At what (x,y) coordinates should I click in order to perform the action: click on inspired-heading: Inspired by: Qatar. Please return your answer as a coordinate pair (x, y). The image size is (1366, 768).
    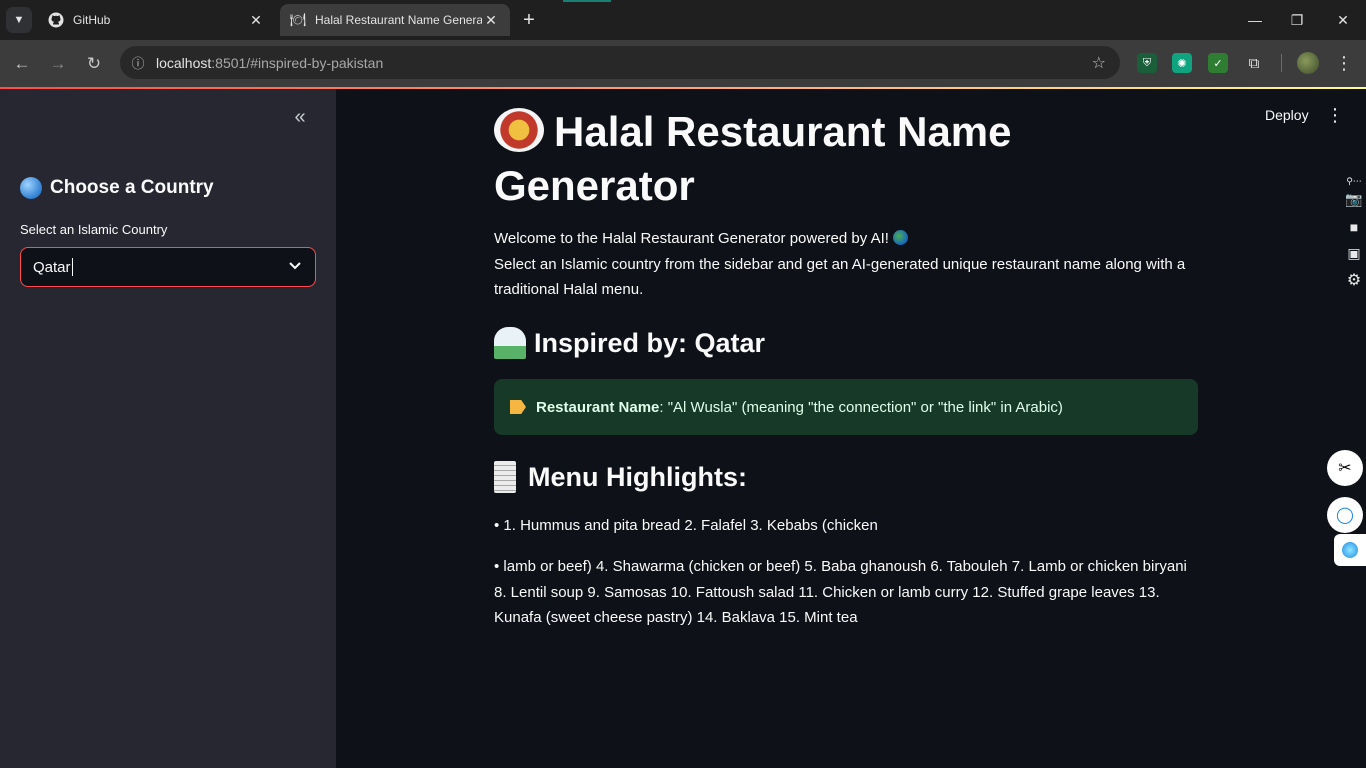
    Looking at the image, I should click on (629, 343).